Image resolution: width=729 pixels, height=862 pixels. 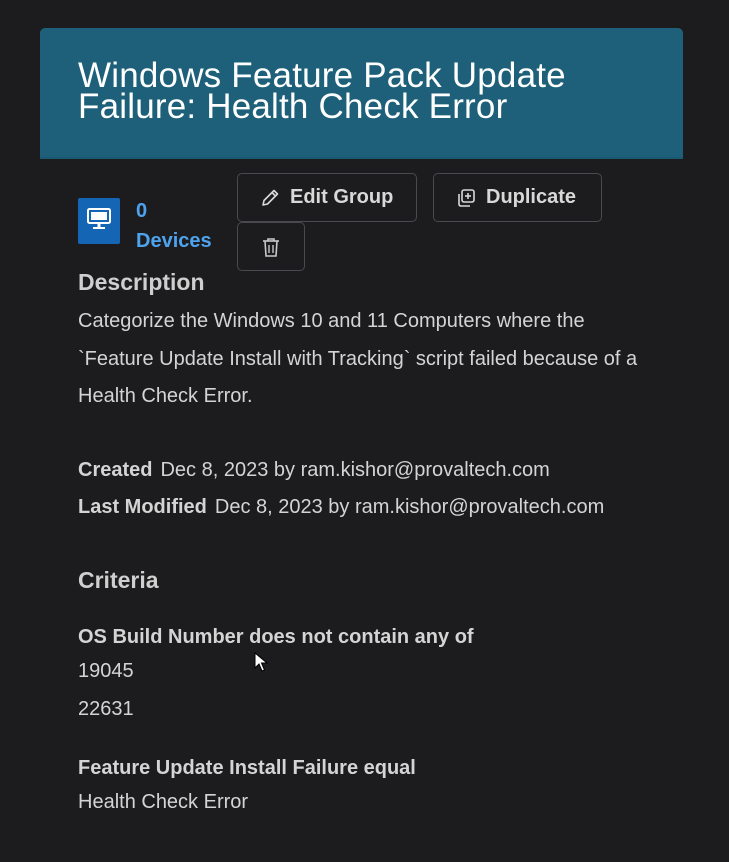 I want to click on created-value: Dec 8, 2023 by ram.kishor@provaltech.com, so click(x=355, y=470).